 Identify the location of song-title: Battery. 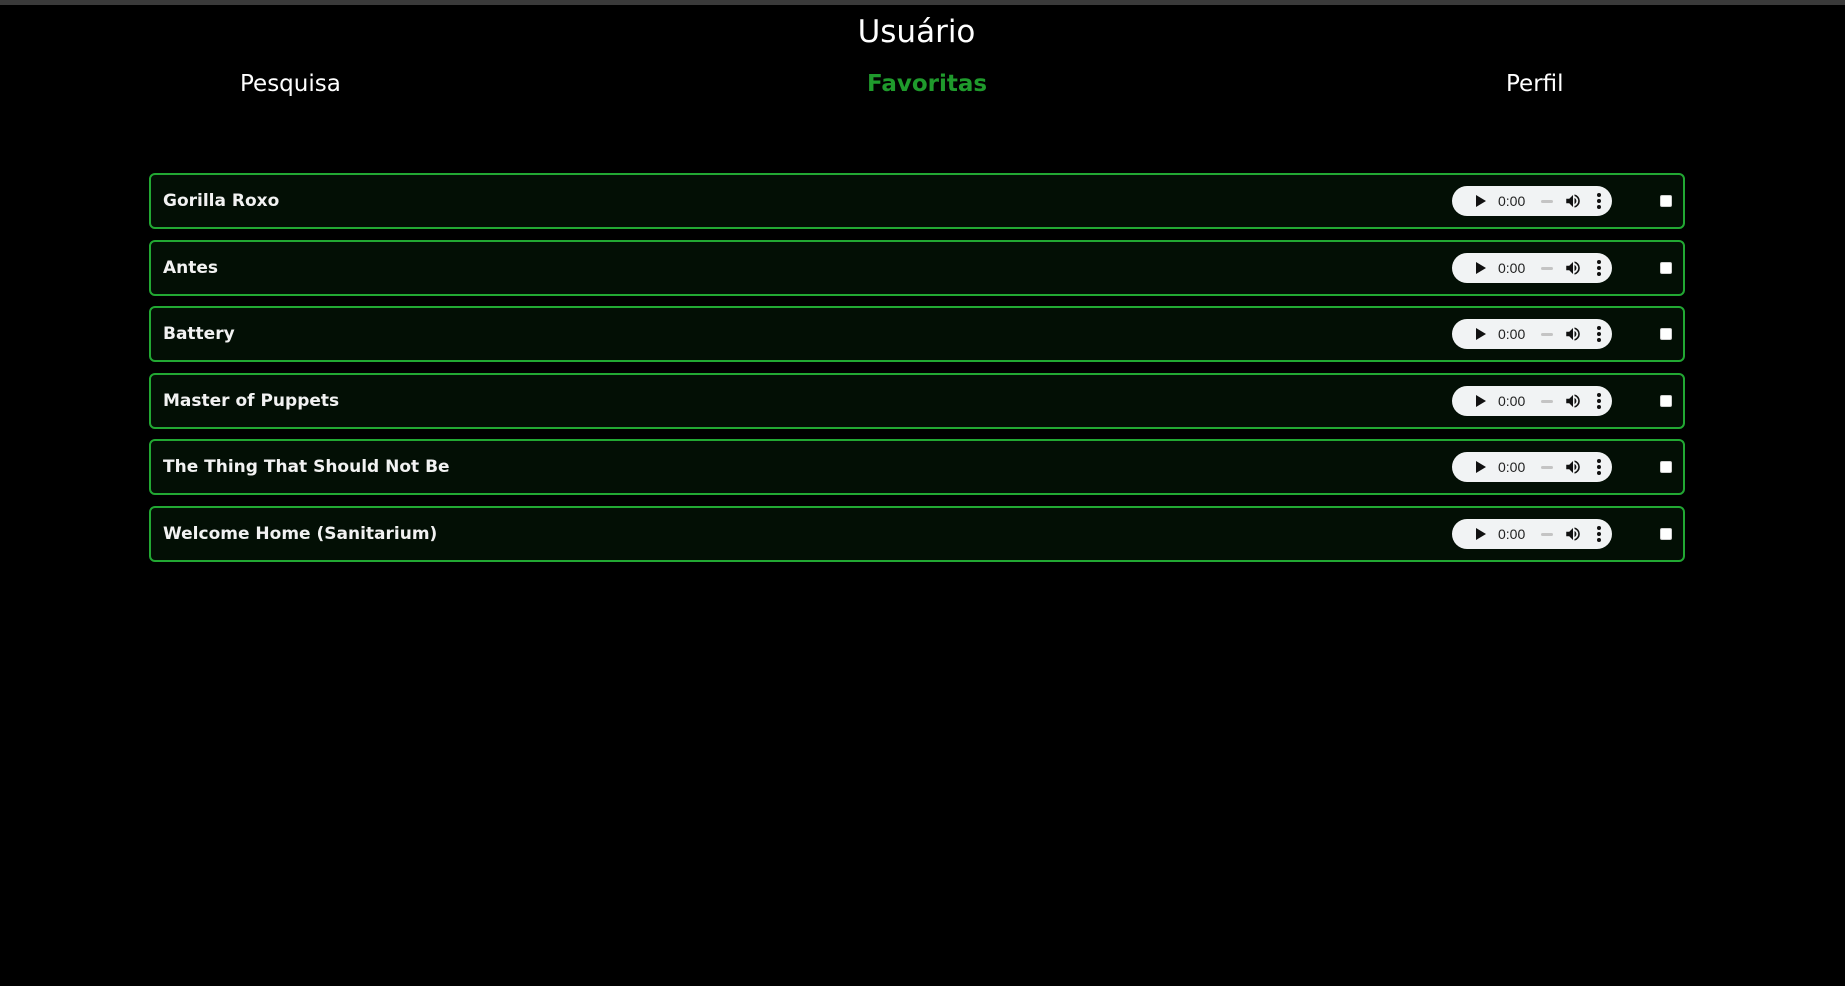
(199, 334).